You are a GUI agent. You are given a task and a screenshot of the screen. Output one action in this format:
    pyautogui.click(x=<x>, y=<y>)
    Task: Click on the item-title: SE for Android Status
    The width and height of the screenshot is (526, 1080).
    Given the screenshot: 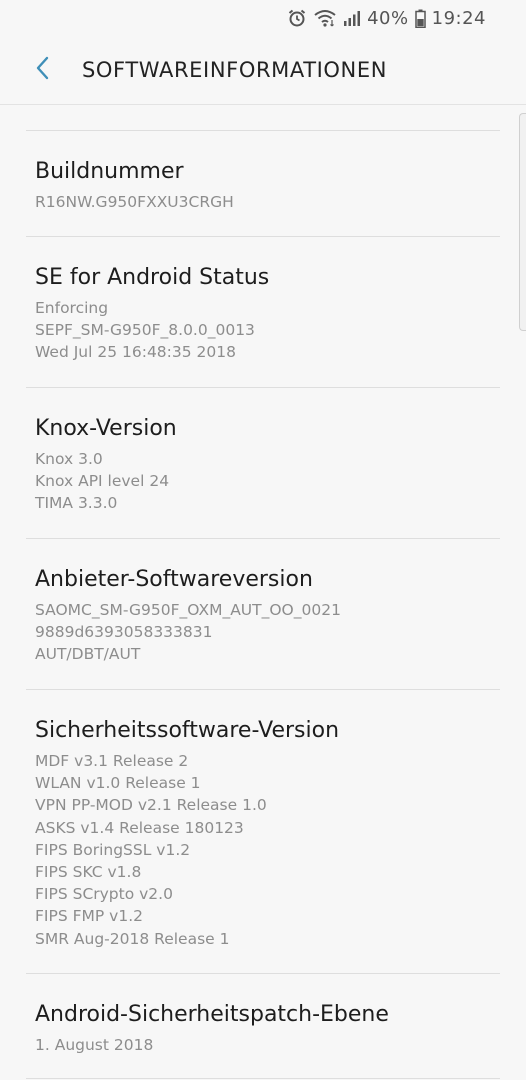 What is the action you would take?
    pyautogui.click(x=152, y=277)
    